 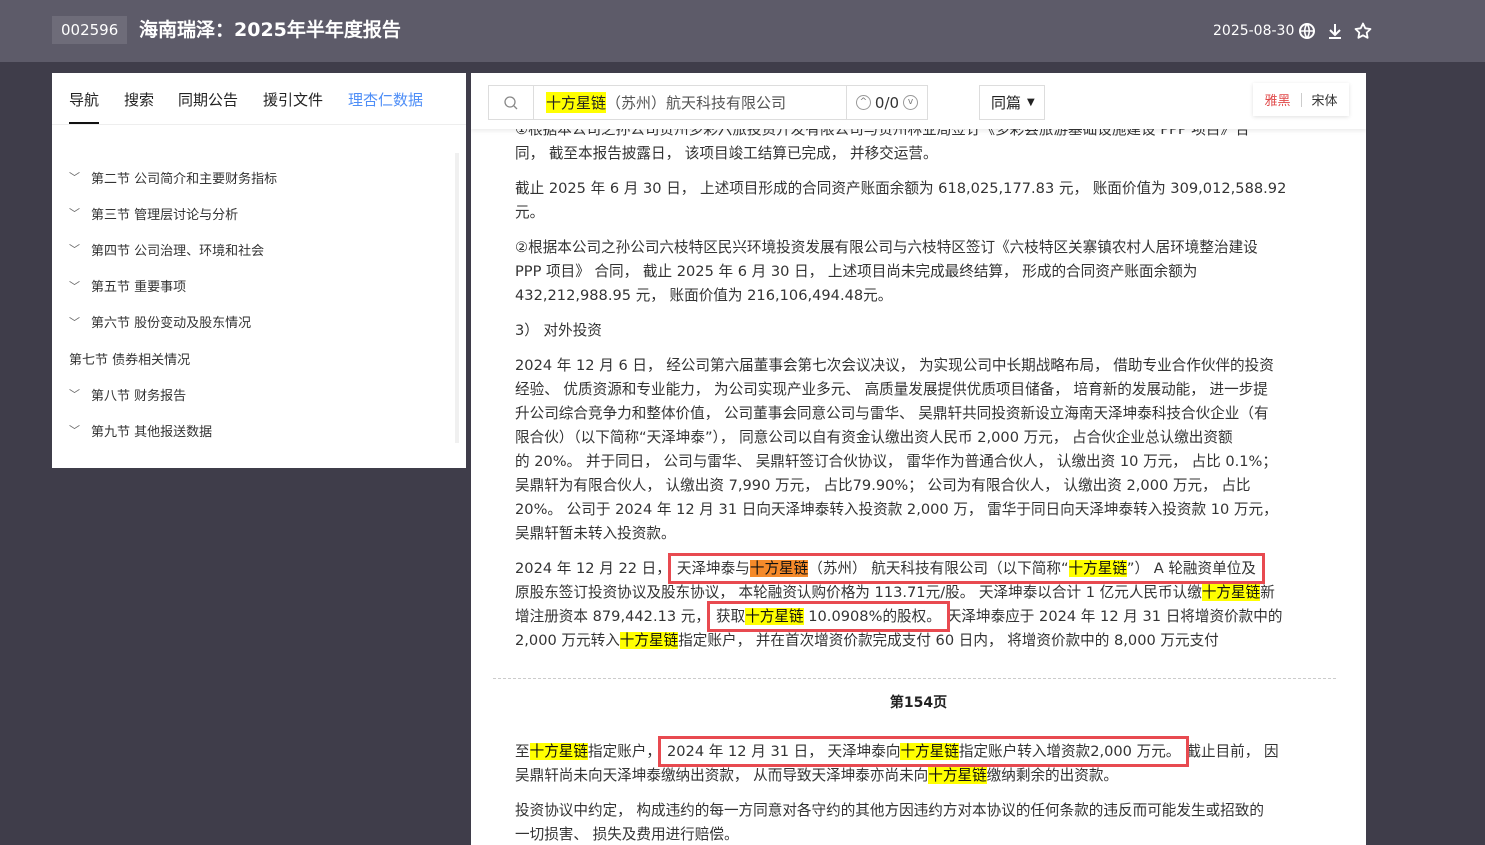 What do you see at coordinates (713, 568) in the screenshot?
I see `text-run: 天泽坤泰与` at bounding box center [713, 568].